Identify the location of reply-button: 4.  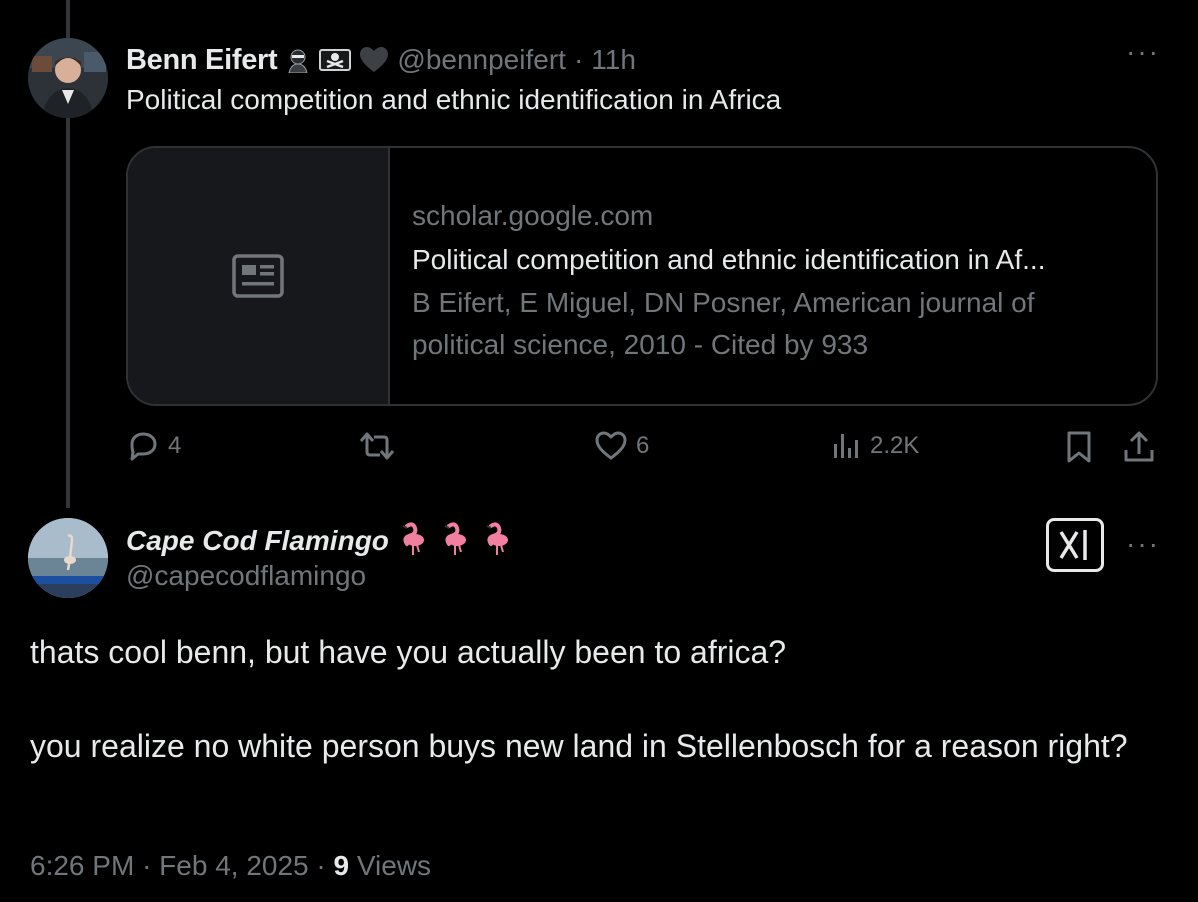
(153, 446).